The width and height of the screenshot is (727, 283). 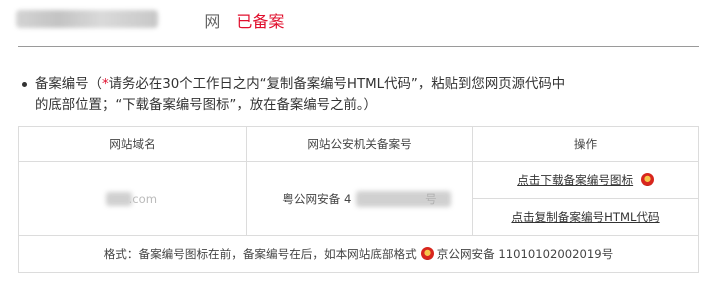 I want to click on copy-cell: 点击复制备案编号HTML代码, so click(x=585, y=217).